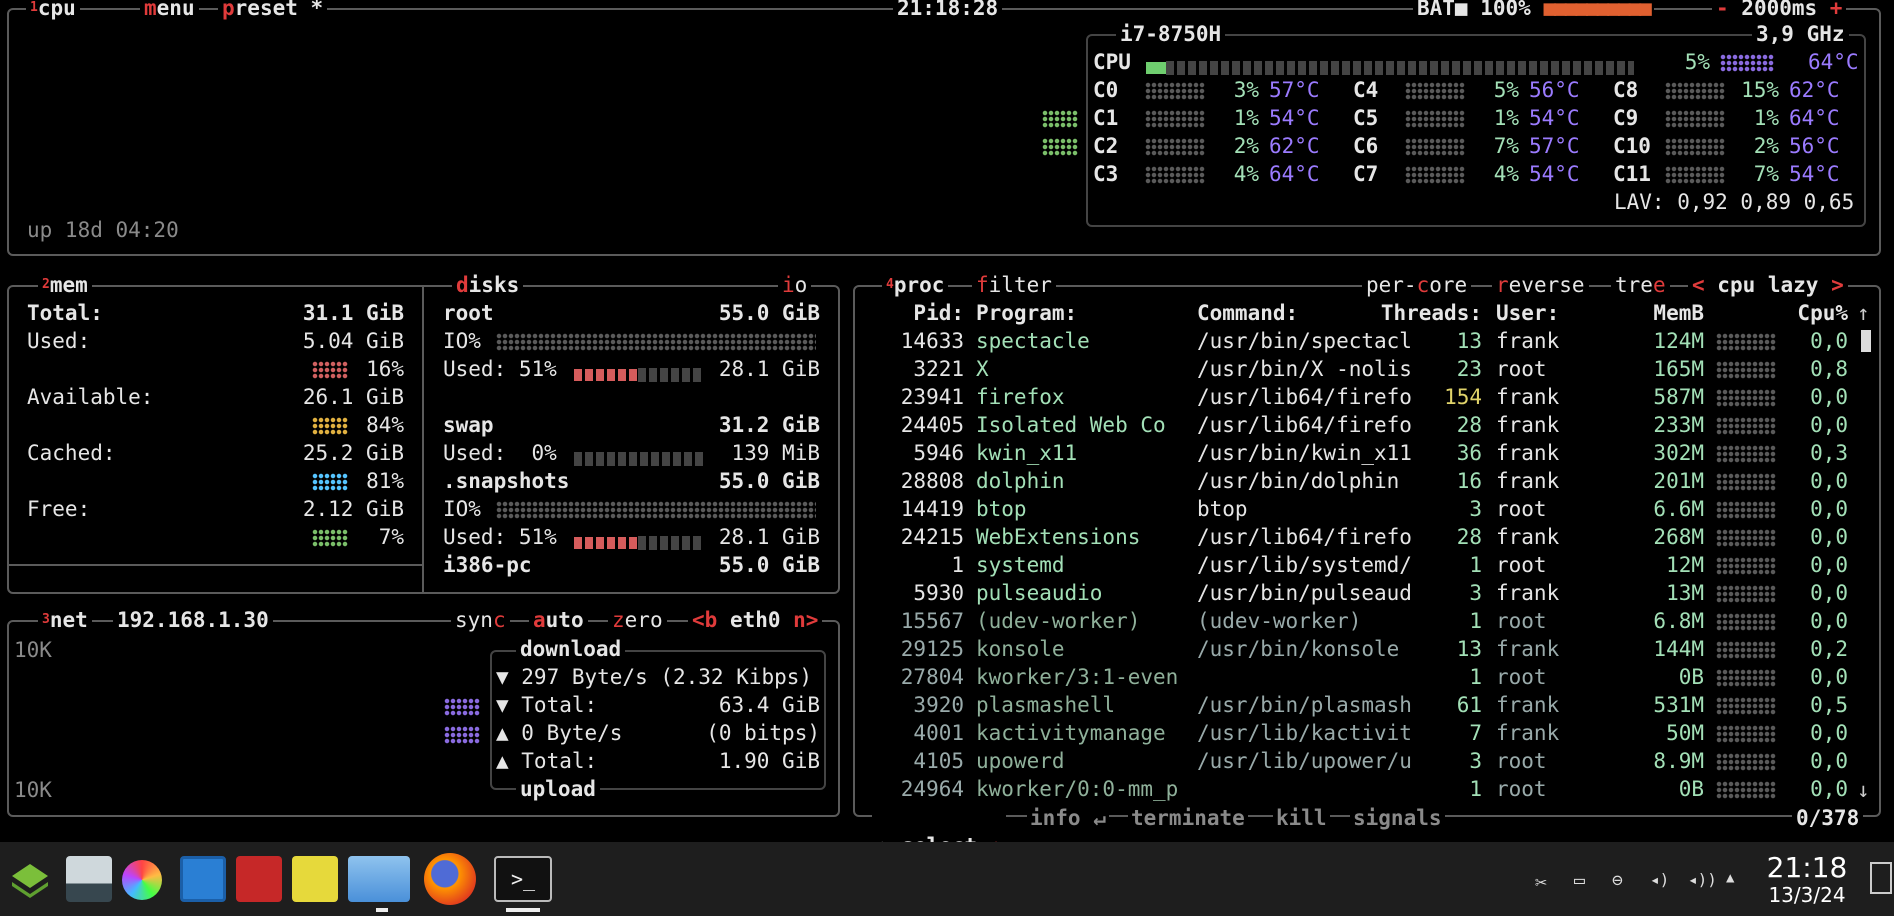  I want to click on show-desktop-icon, so click(1881, 878).